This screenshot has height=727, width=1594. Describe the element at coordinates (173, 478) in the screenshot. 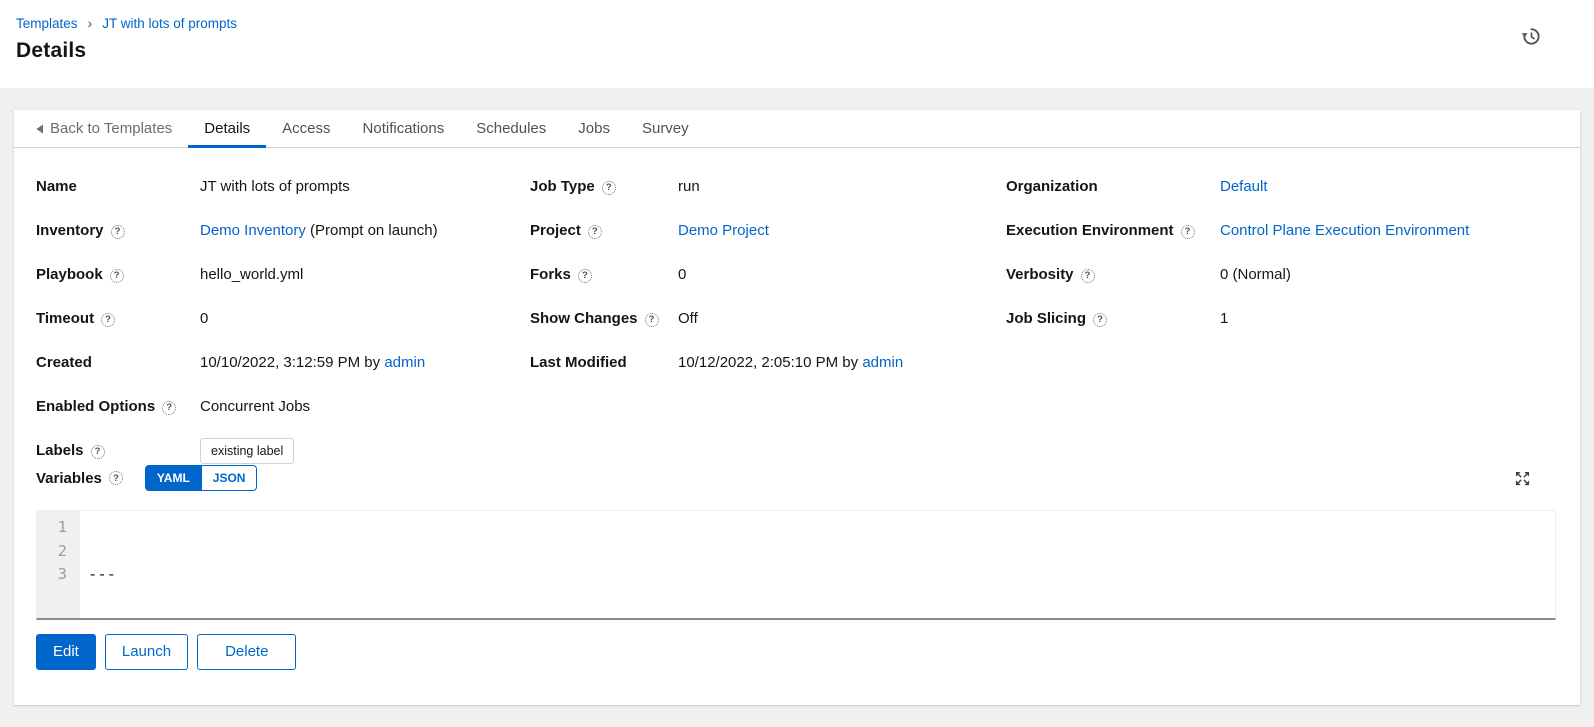

I see `yaml-toggle-button: YAML` at that location.